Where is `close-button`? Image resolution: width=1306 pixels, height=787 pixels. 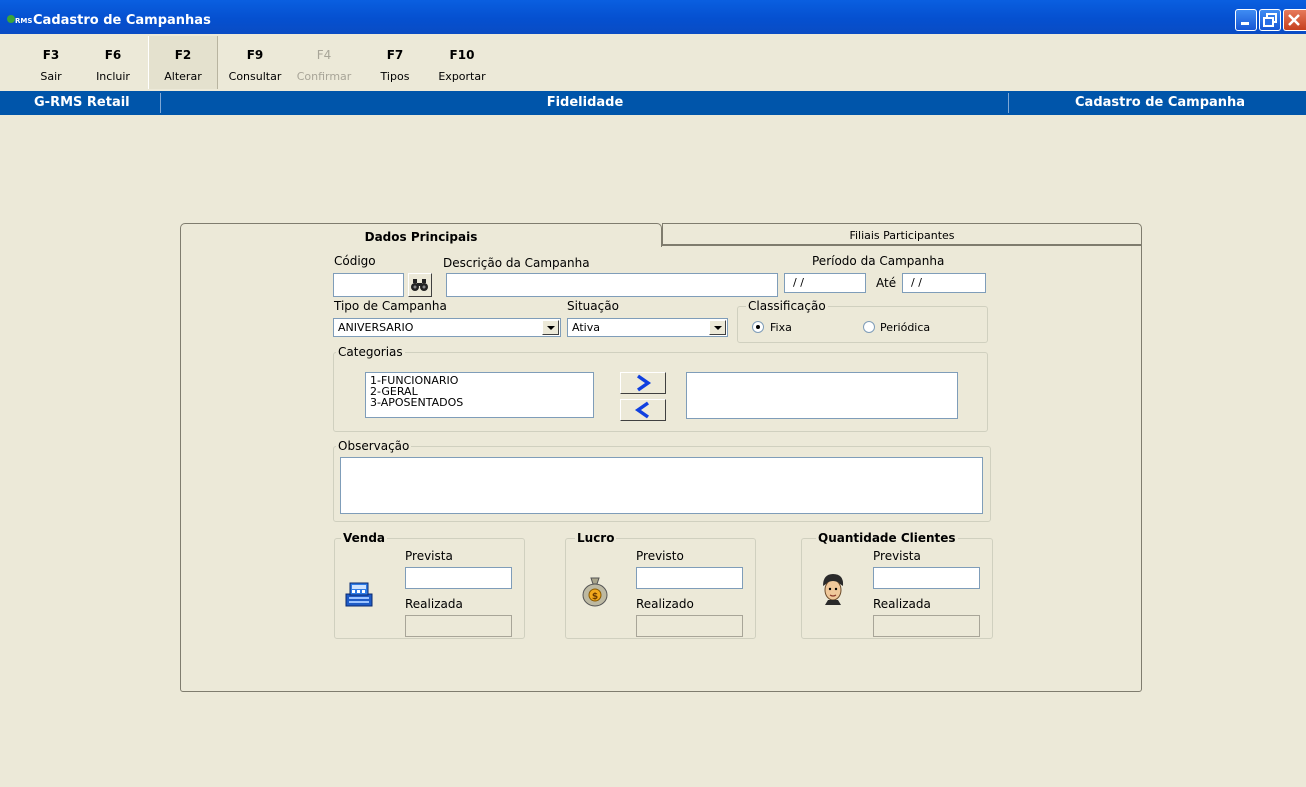 close-button is located at coordinates (1294, 20).